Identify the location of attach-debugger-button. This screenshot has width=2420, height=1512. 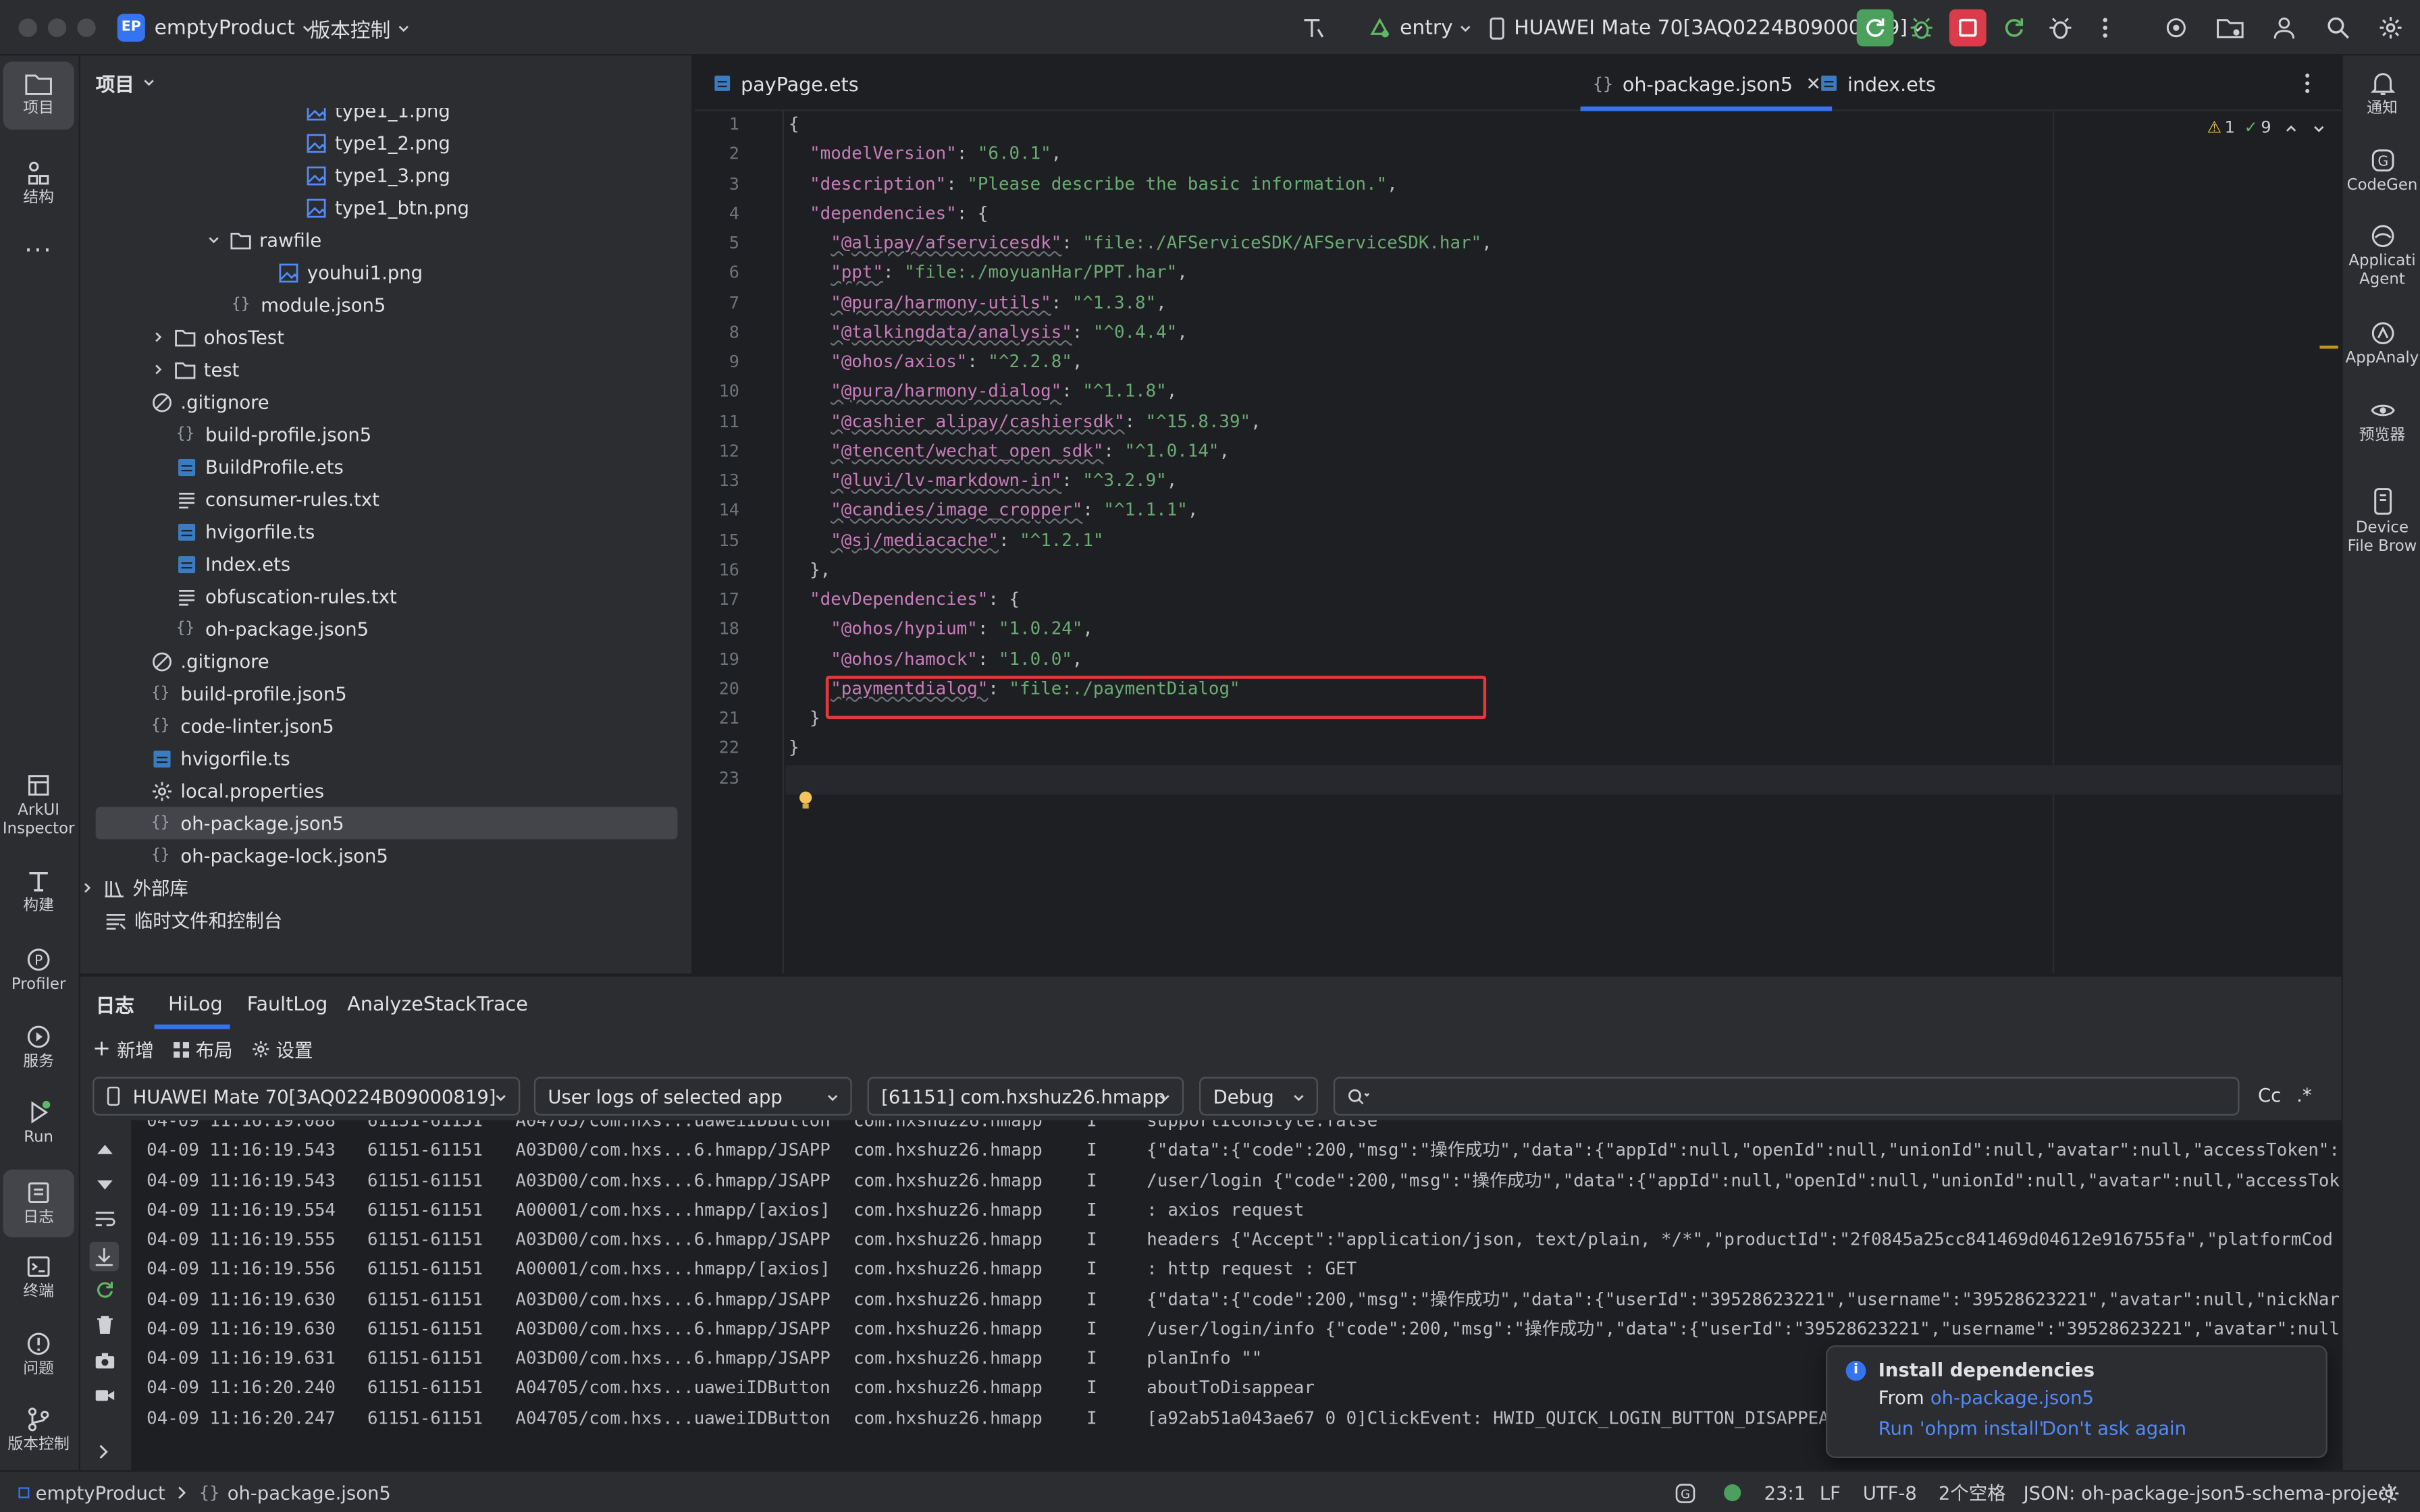
(2060, 28).